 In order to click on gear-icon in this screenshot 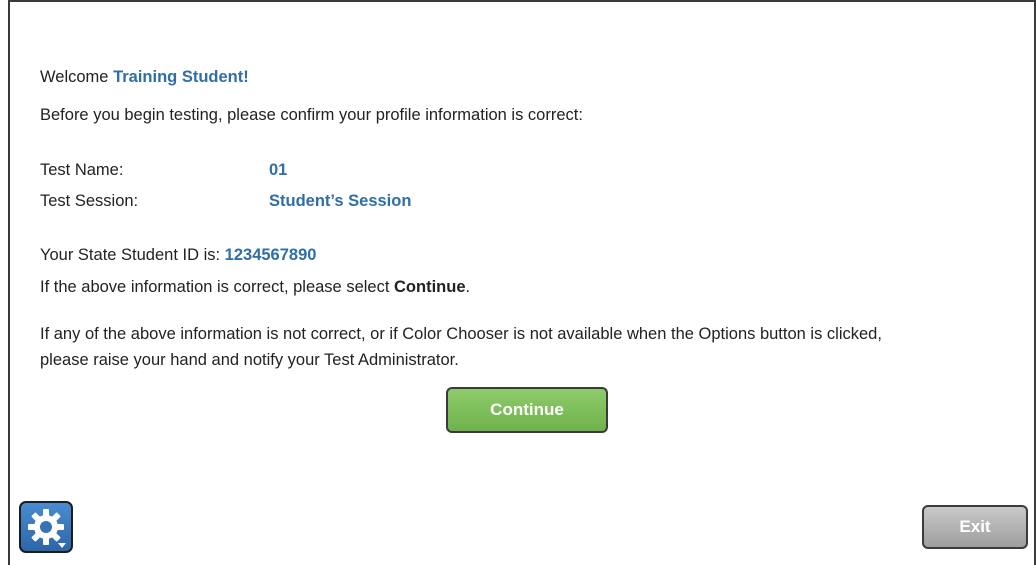, I will do `click(46, 527)`.